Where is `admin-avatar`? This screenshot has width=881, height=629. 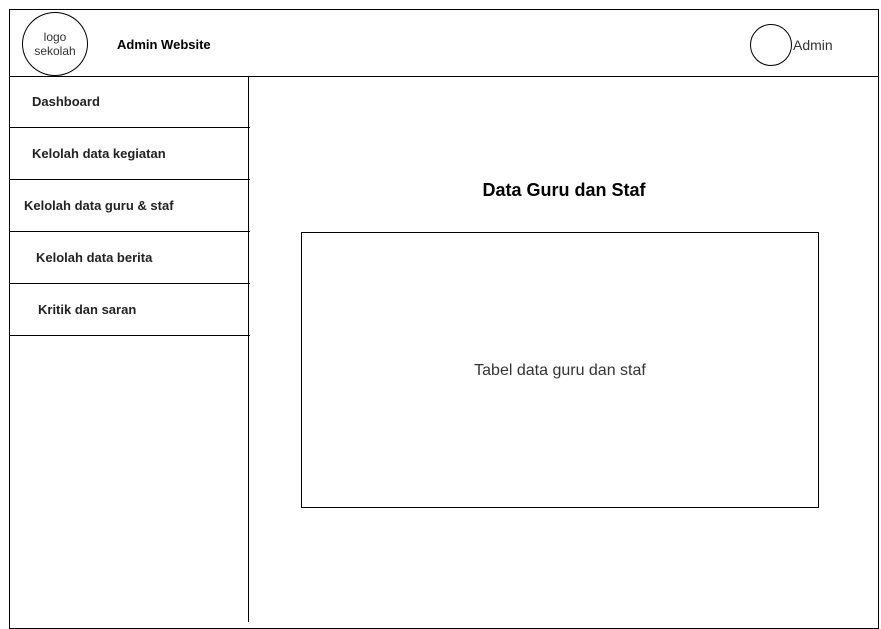 admin-avatar is located at coordinates (771, 45).